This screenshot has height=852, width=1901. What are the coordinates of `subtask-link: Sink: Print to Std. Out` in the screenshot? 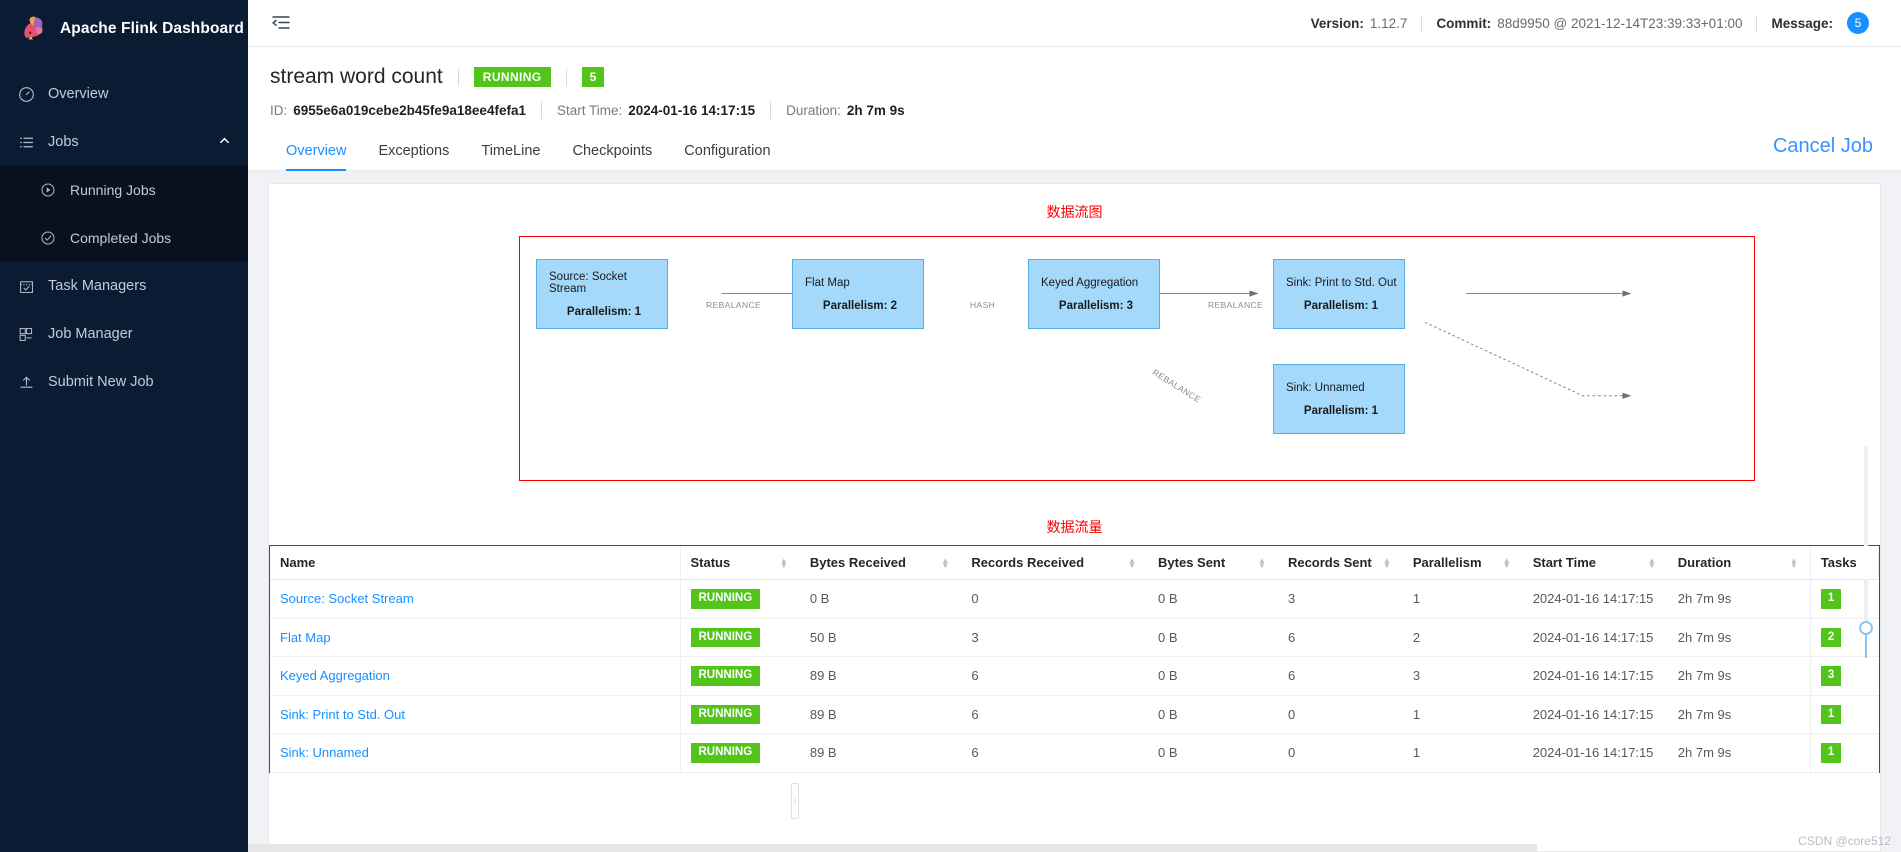 It's located at (342, 714).